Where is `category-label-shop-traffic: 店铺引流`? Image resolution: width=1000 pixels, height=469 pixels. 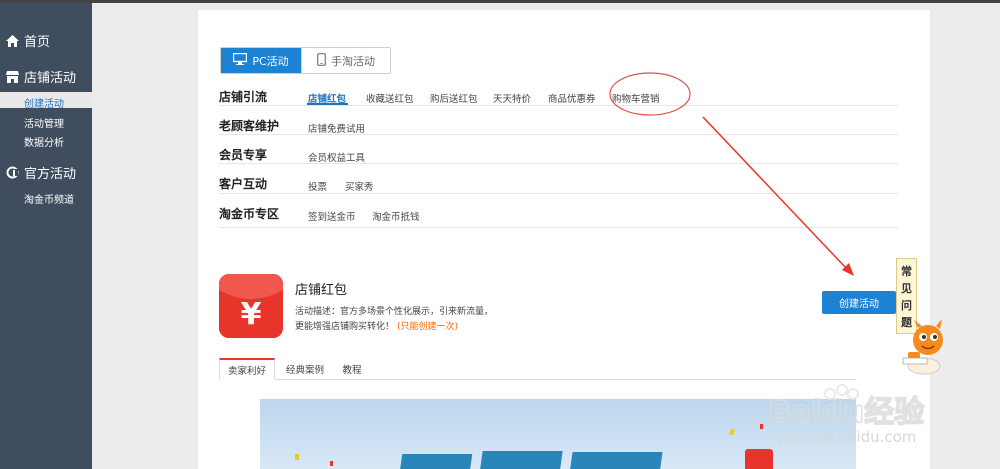
category-label-shop-traffic: 店铺引流 is located at coordinates (243, 97).